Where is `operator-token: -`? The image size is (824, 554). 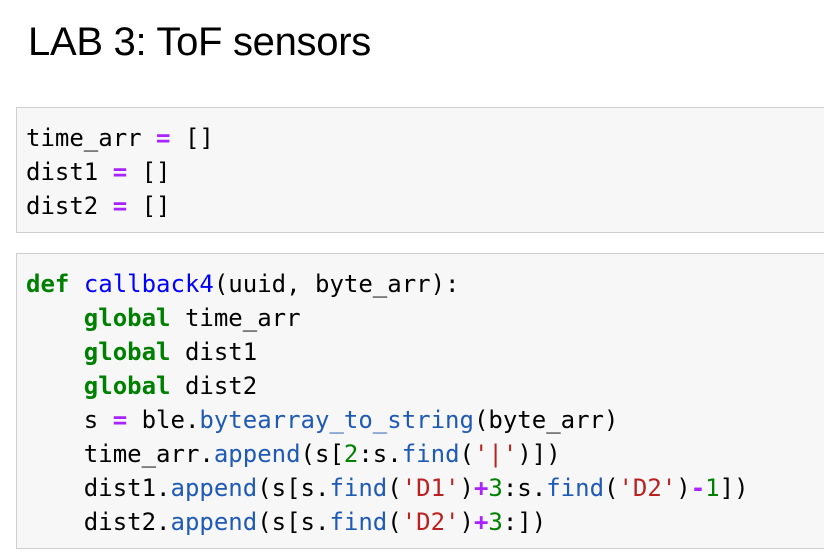
operator-token: - is located at coordinates (698, 488).